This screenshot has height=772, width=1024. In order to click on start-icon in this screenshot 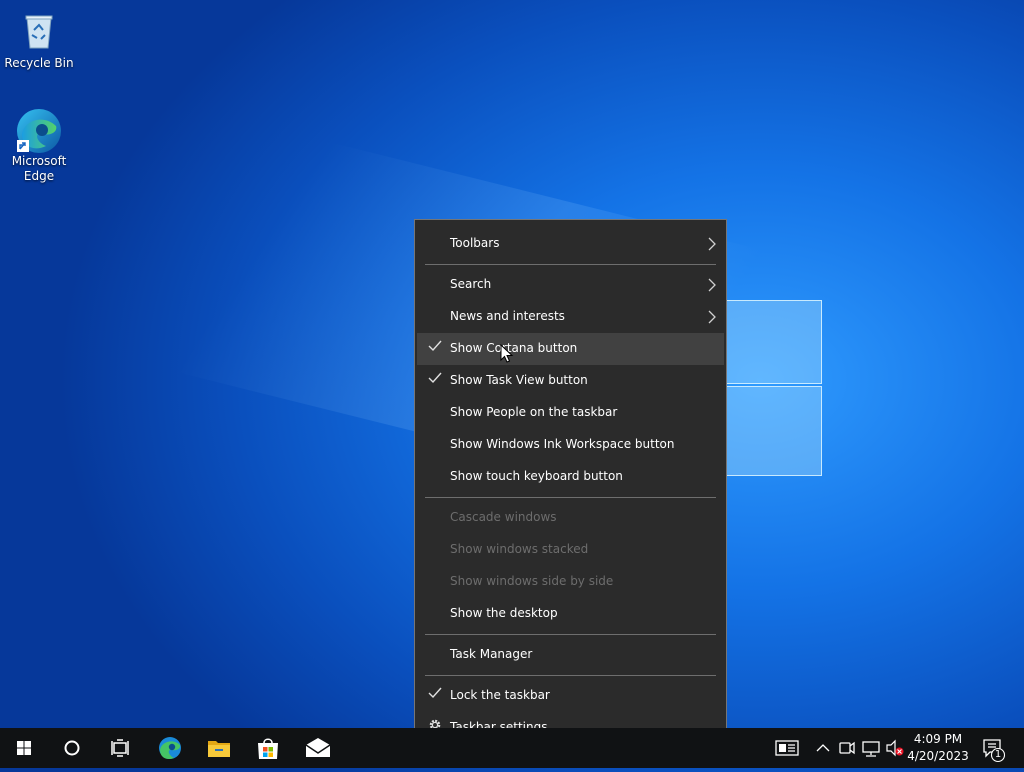, I will do `click(24, 748)`.